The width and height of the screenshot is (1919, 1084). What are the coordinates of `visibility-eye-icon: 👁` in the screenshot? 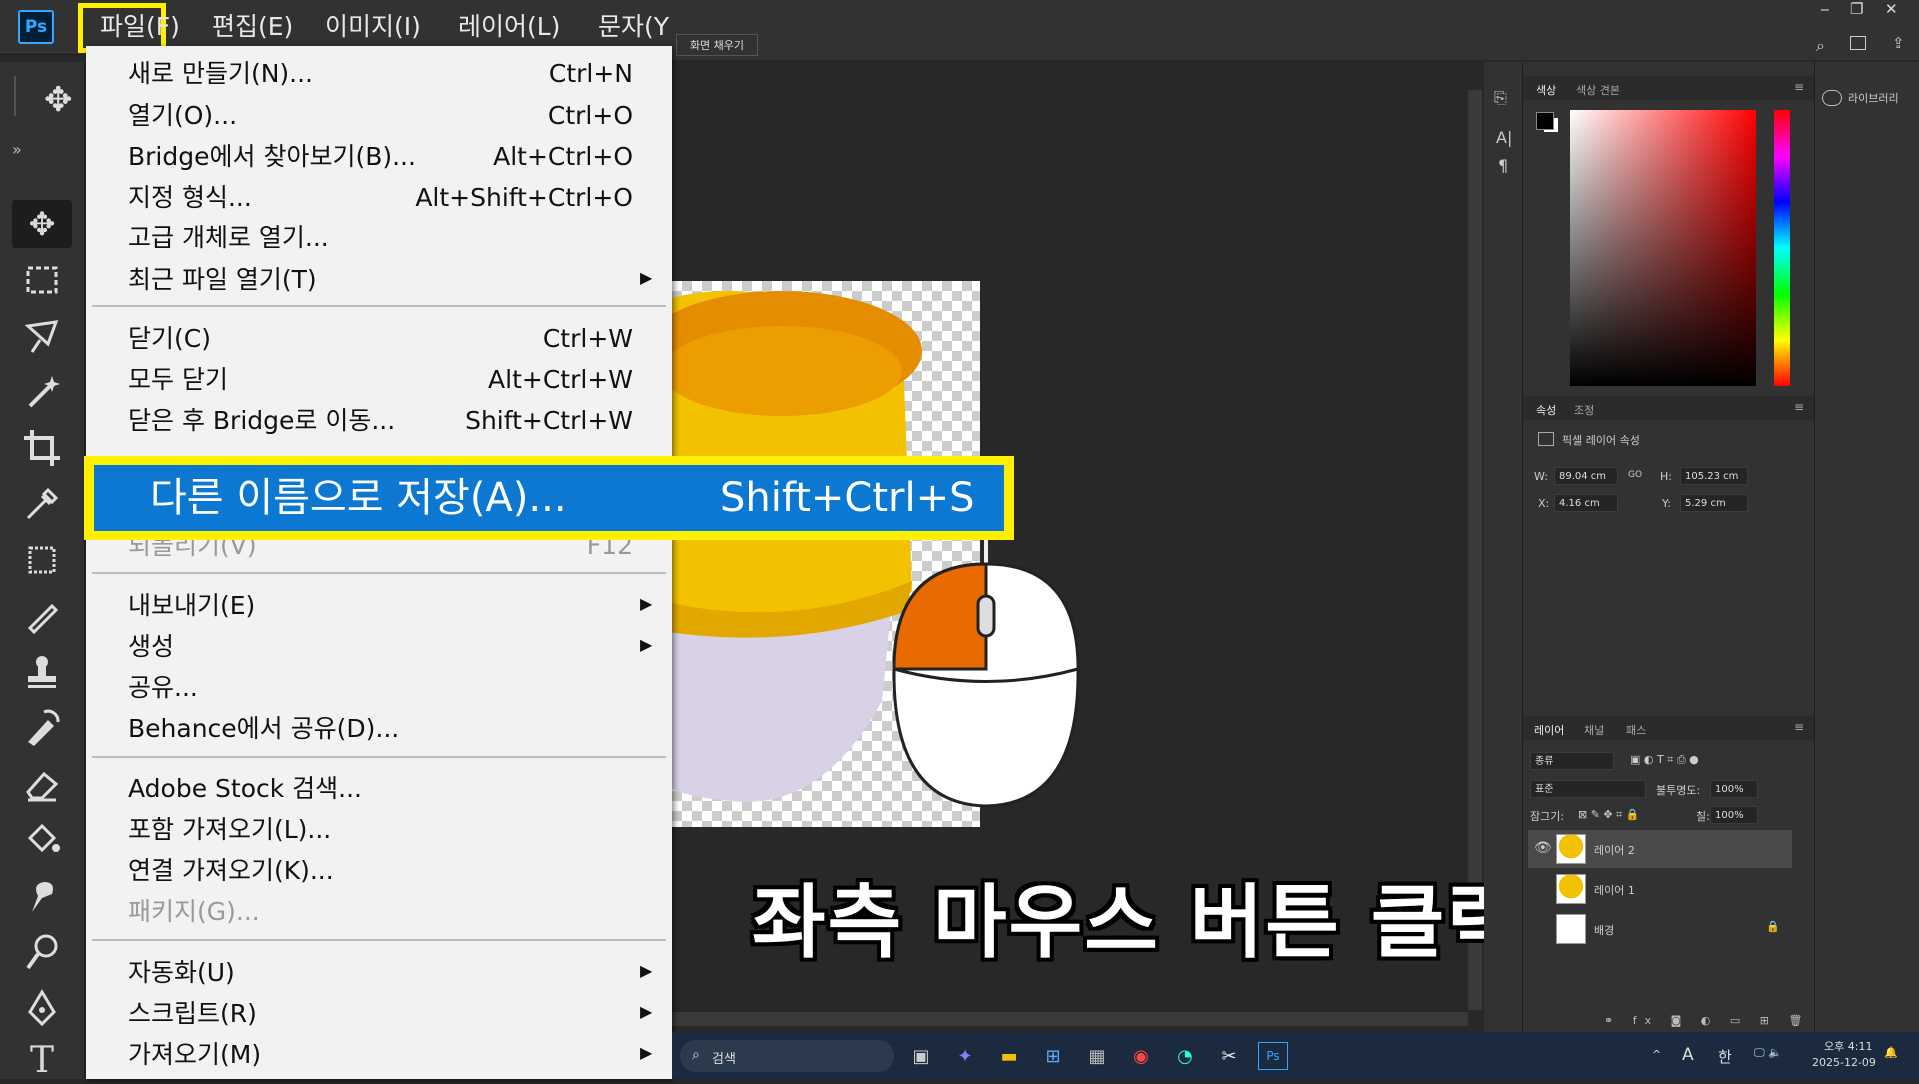 It's located at (1543, 848).